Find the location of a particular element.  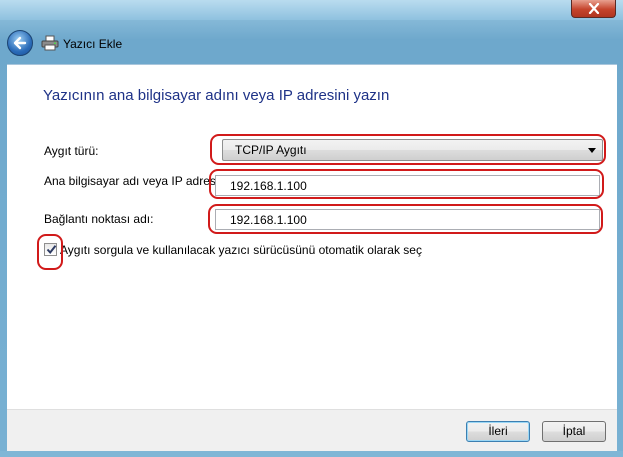

close-icon is located at coordinates (593, 8).